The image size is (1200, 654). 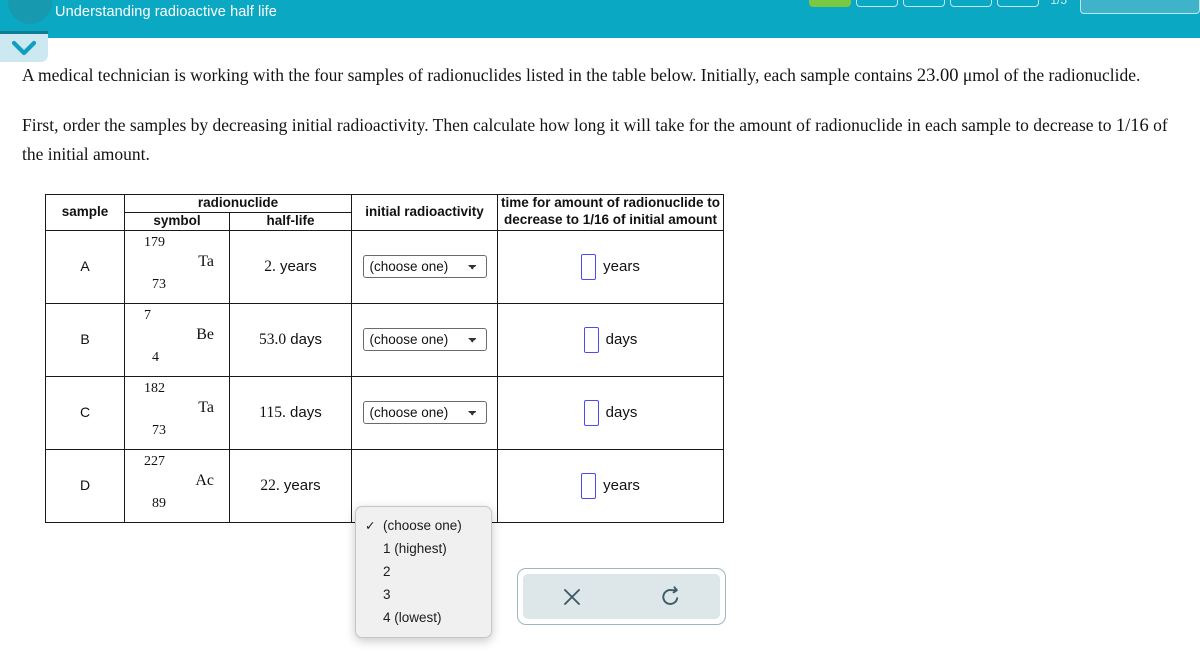 What do you see at coordinates (177, 483) in the screenshot?
I see `isotope-notation: 227 89 Ac` at bounding box center [177, 483].